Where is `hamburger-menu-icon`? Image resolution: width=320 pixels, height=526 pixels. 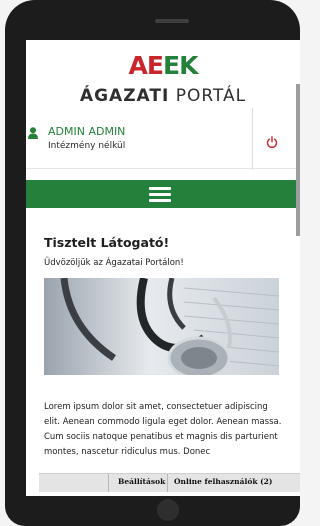
hamburger-menu-icon is located at coordinates (160, 194).